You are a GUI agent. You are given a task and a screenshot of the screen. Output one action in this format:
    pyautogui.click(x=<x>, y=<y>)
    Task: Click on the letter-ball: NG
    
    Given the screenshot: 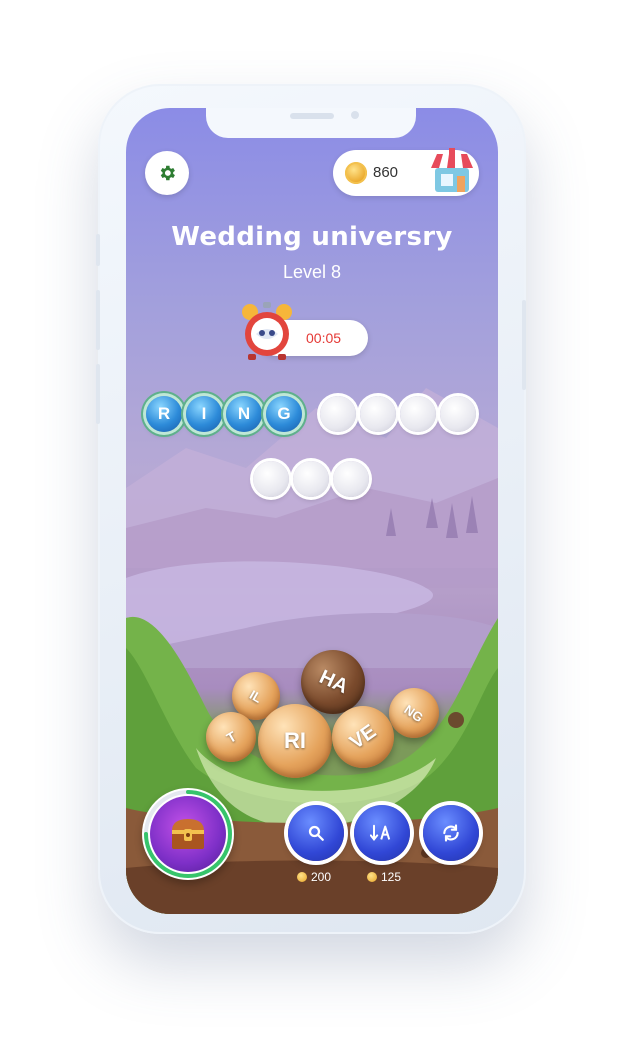 What is the action you would take?
    pyautogui.click(x=414, y=713)
    